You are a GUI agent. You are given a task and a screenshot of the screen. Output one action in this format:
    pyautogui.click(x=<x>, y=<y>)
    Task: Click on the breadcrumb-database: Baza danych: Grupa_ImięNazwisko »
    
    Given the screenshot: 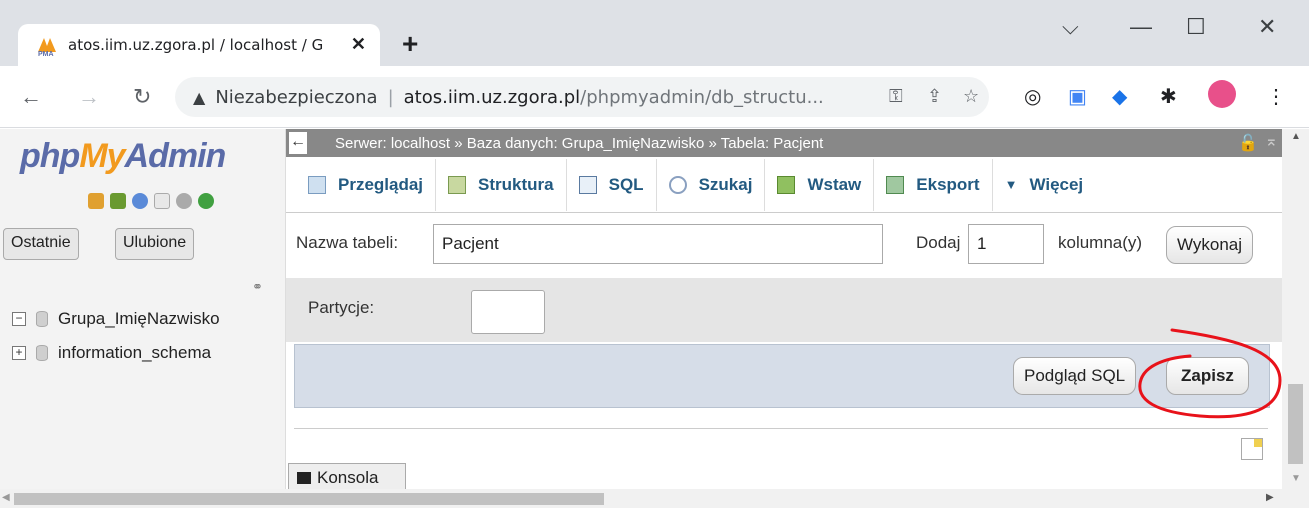 What is the action you would take?
    pyautogui.click(x=592, y=143)
    